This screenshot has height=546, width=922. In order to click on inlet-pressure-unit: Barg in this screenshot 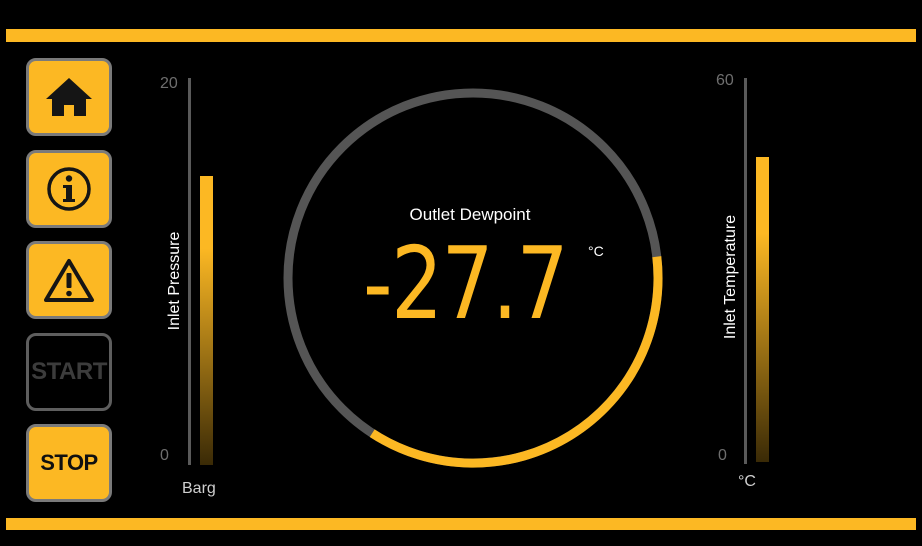, I will do `click(199, 488)`.